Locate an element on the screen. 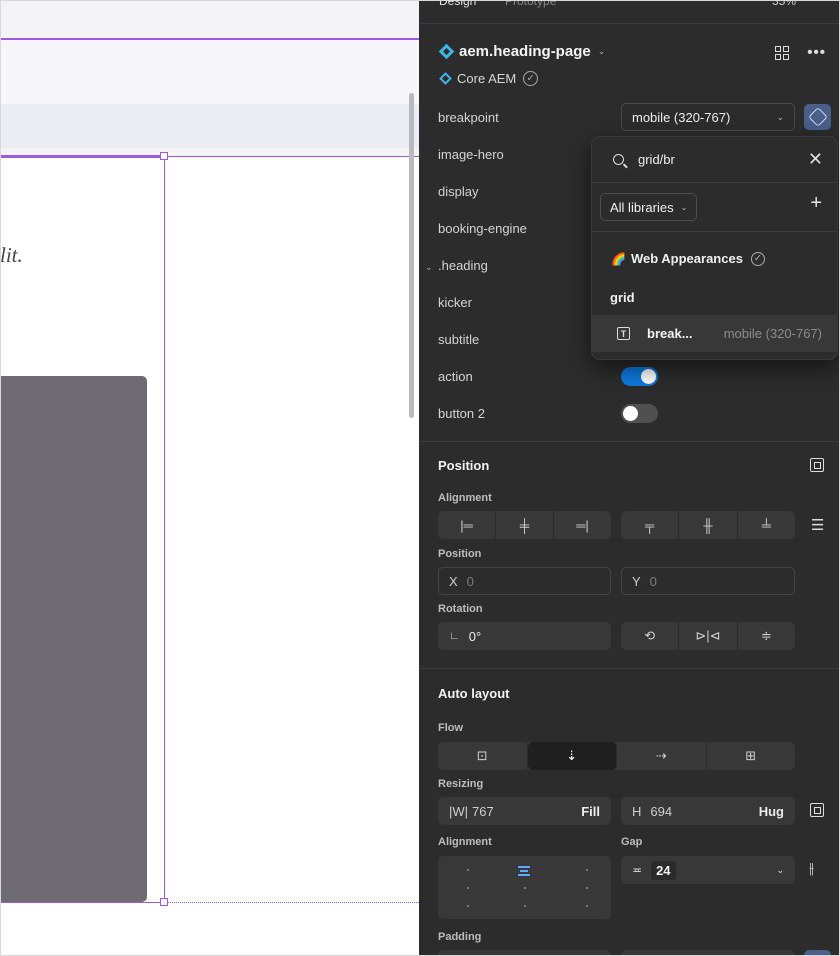 The height and width of the screenshot is (956, 840). align-center-h-icon: ╪ is located at coordinates (525, 525).